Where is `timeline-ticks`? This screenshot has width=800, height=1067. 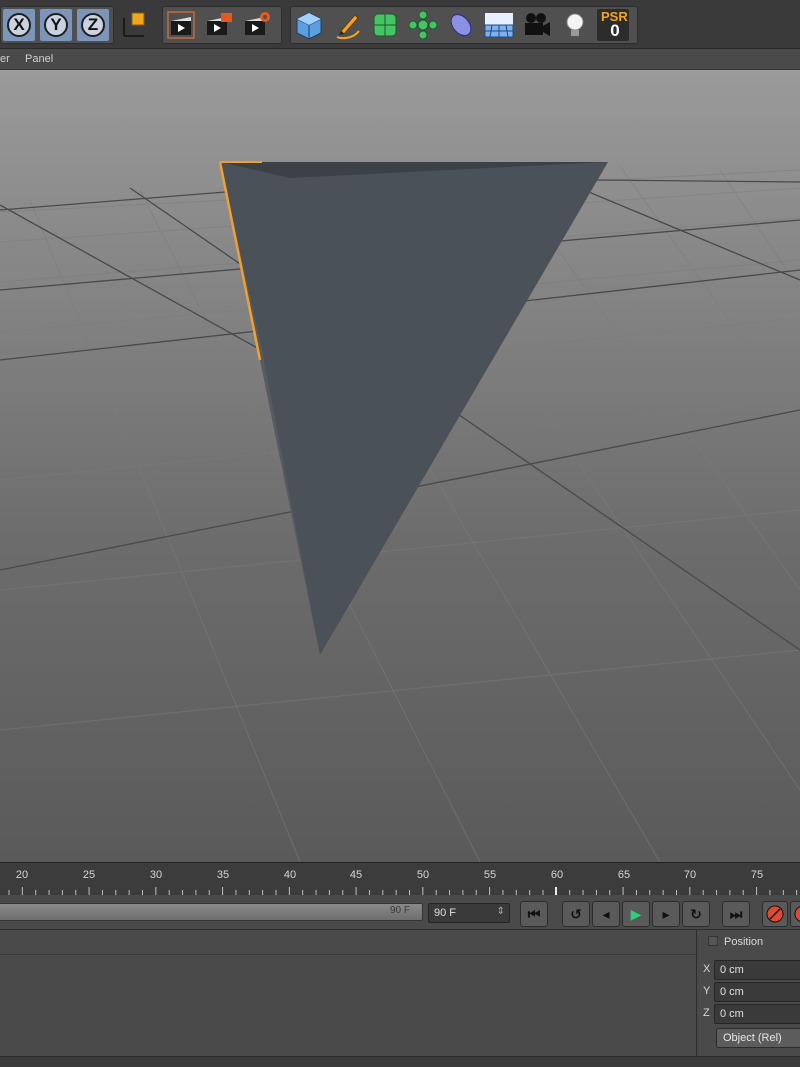 timeline-ticks is located at coordinates (403, 891).